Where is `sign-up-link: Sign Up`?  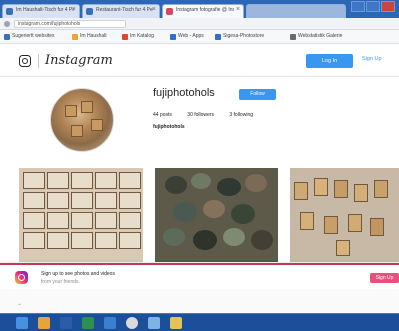
sign-up-link: Sign Up is located at coordinates (372, 59).